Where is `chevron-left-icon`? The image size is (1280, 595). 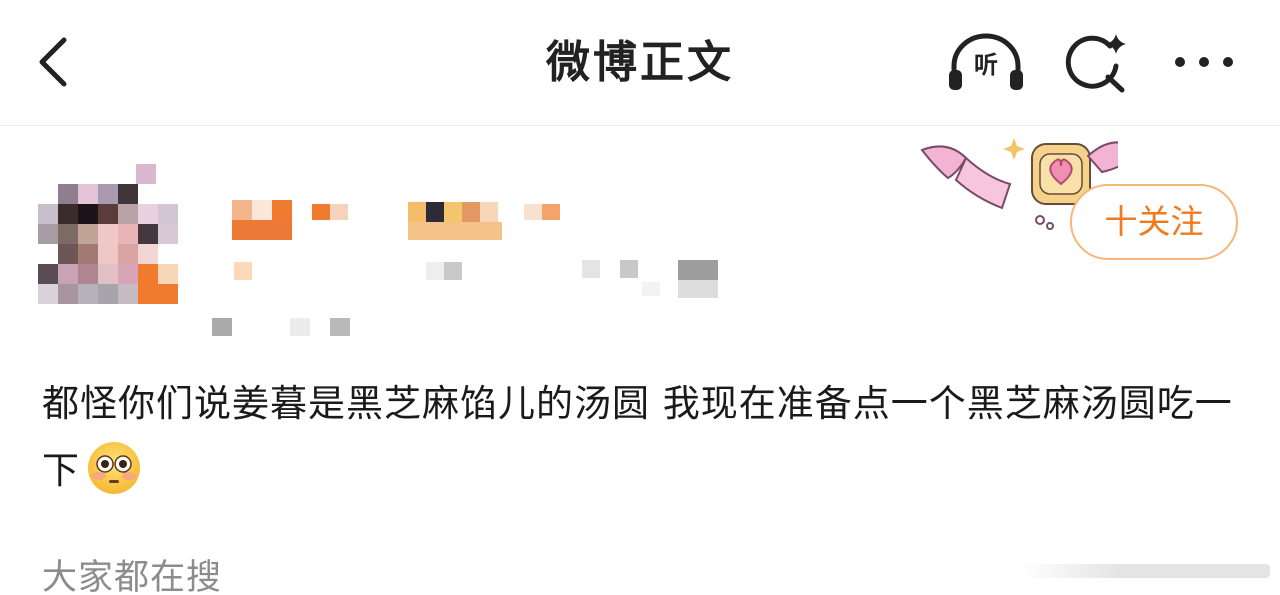 chevron-left-icon is located at coordinates (53, 62).